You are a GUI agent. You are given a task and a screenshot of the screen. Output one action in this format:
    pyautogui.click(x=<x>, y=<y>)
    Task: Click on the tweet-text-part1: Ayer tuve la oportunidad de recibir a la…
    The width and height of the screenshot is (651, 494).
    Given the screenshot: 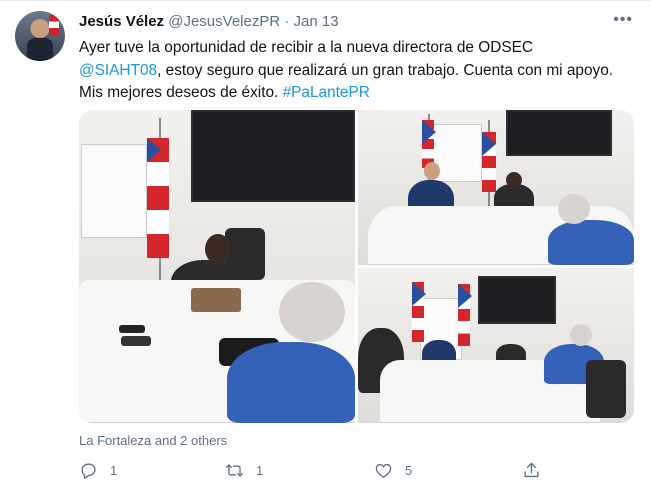 What is the action you would take?
    pyautogui.click(x=306, y=47)
    